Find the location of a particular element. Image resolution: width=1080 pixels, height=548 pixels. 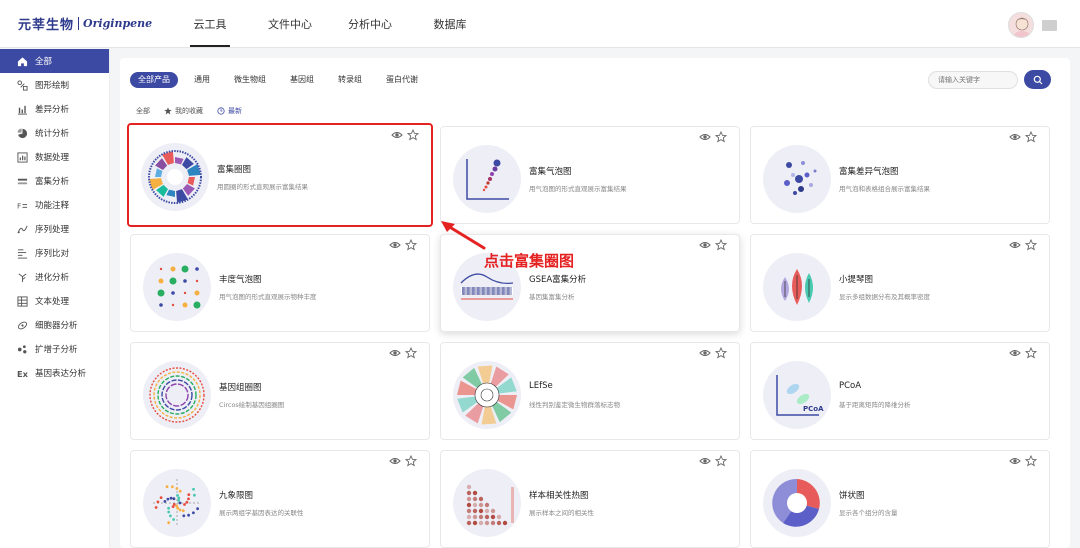

tool-card-enrichment-bubble: 富集气泡图 用气泡图的形式直观展示富集结果 is located at coordinates (590, 175).